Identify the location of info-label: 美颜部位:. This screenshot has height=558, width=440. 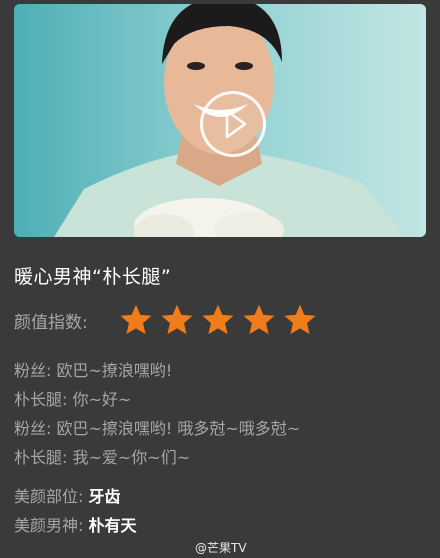
(49, 496).